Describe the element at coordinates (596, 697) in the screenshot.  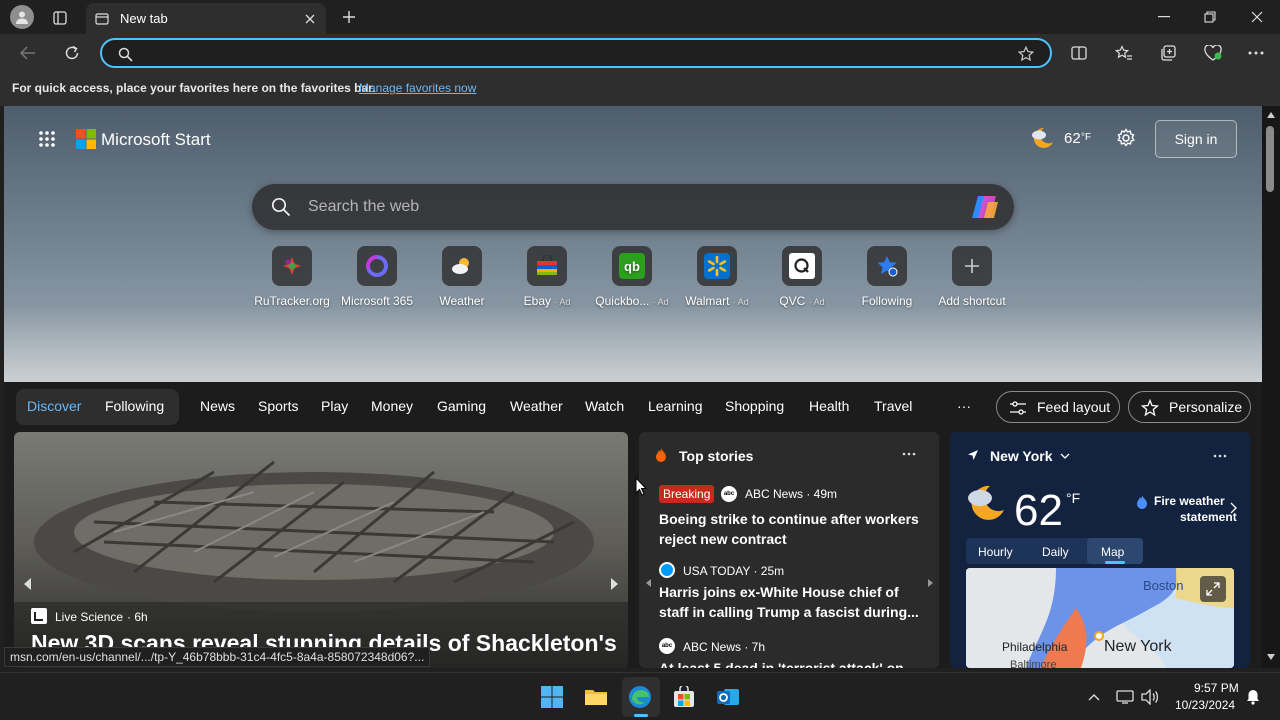
I see `file-explorer-icon` at that location.